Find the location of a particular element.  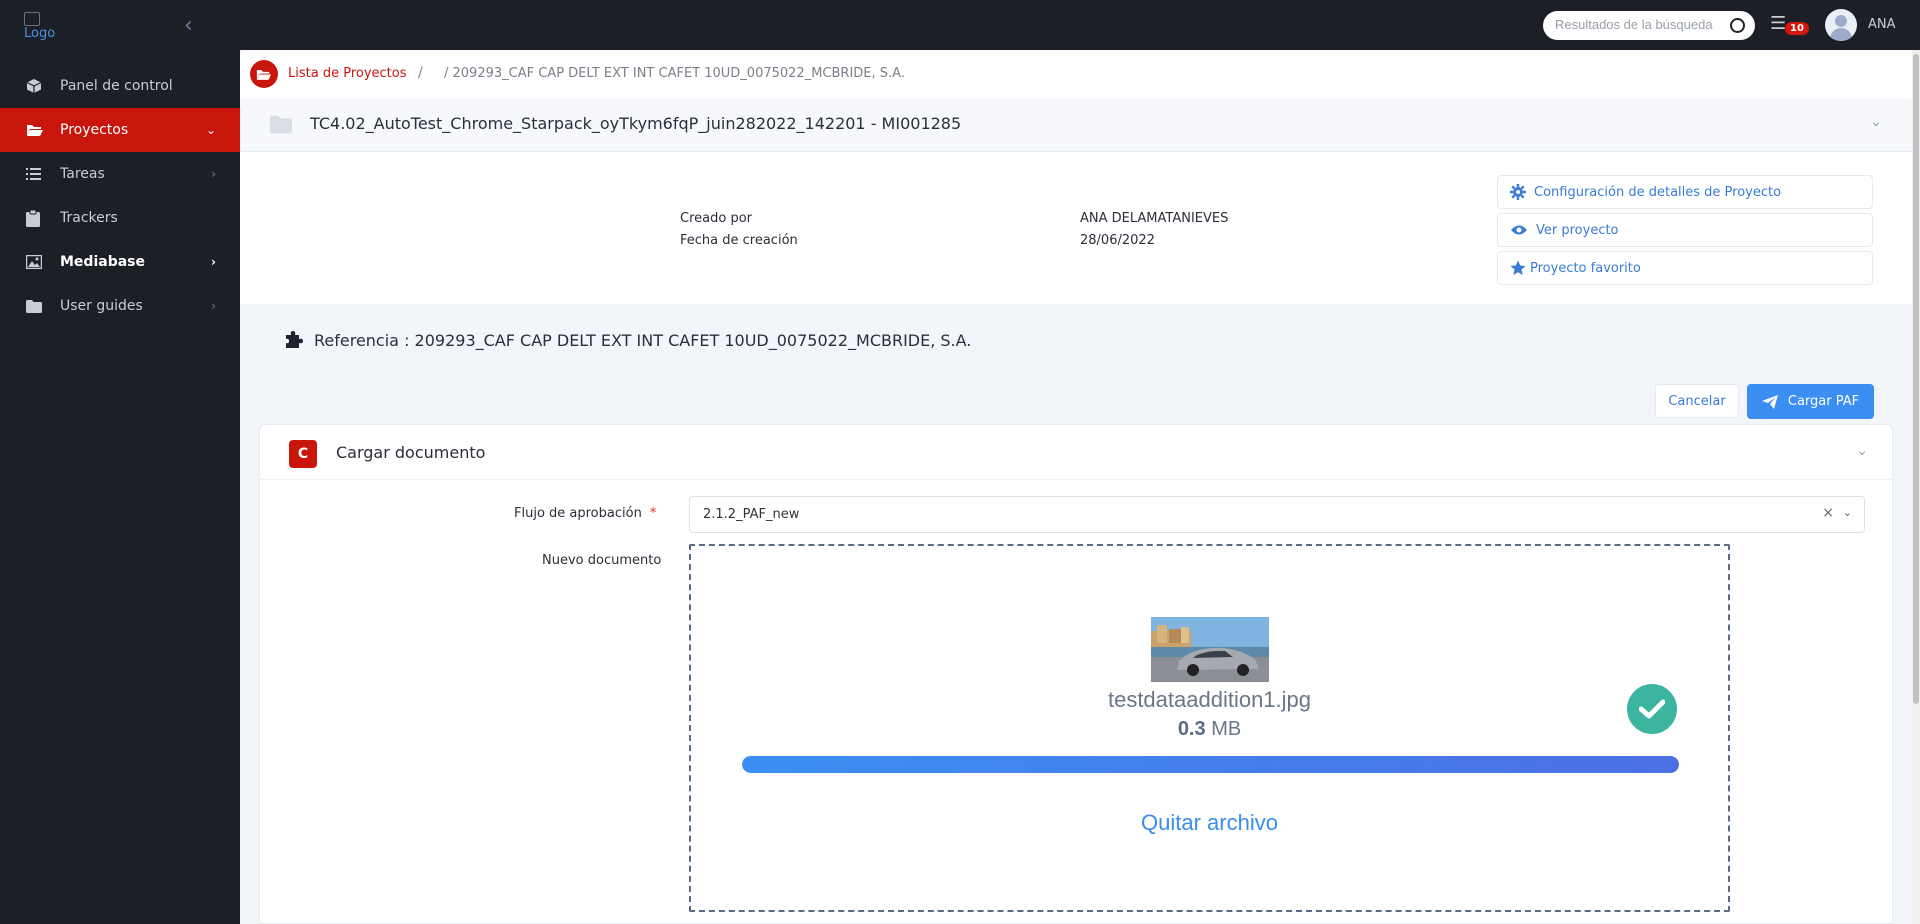

sidebar-item-label: Proyectos is located at coordinates (94, 130).